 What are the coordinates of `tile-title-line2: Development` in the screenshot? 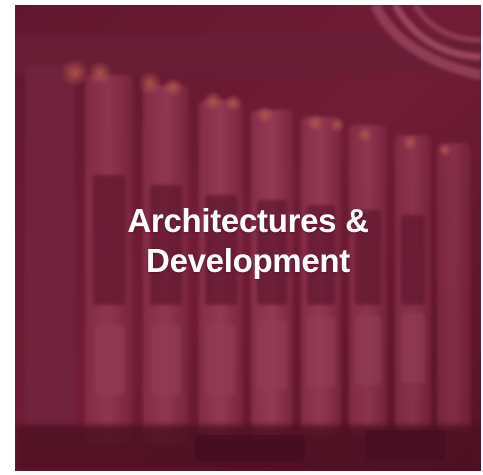 It's located at (248, 260).